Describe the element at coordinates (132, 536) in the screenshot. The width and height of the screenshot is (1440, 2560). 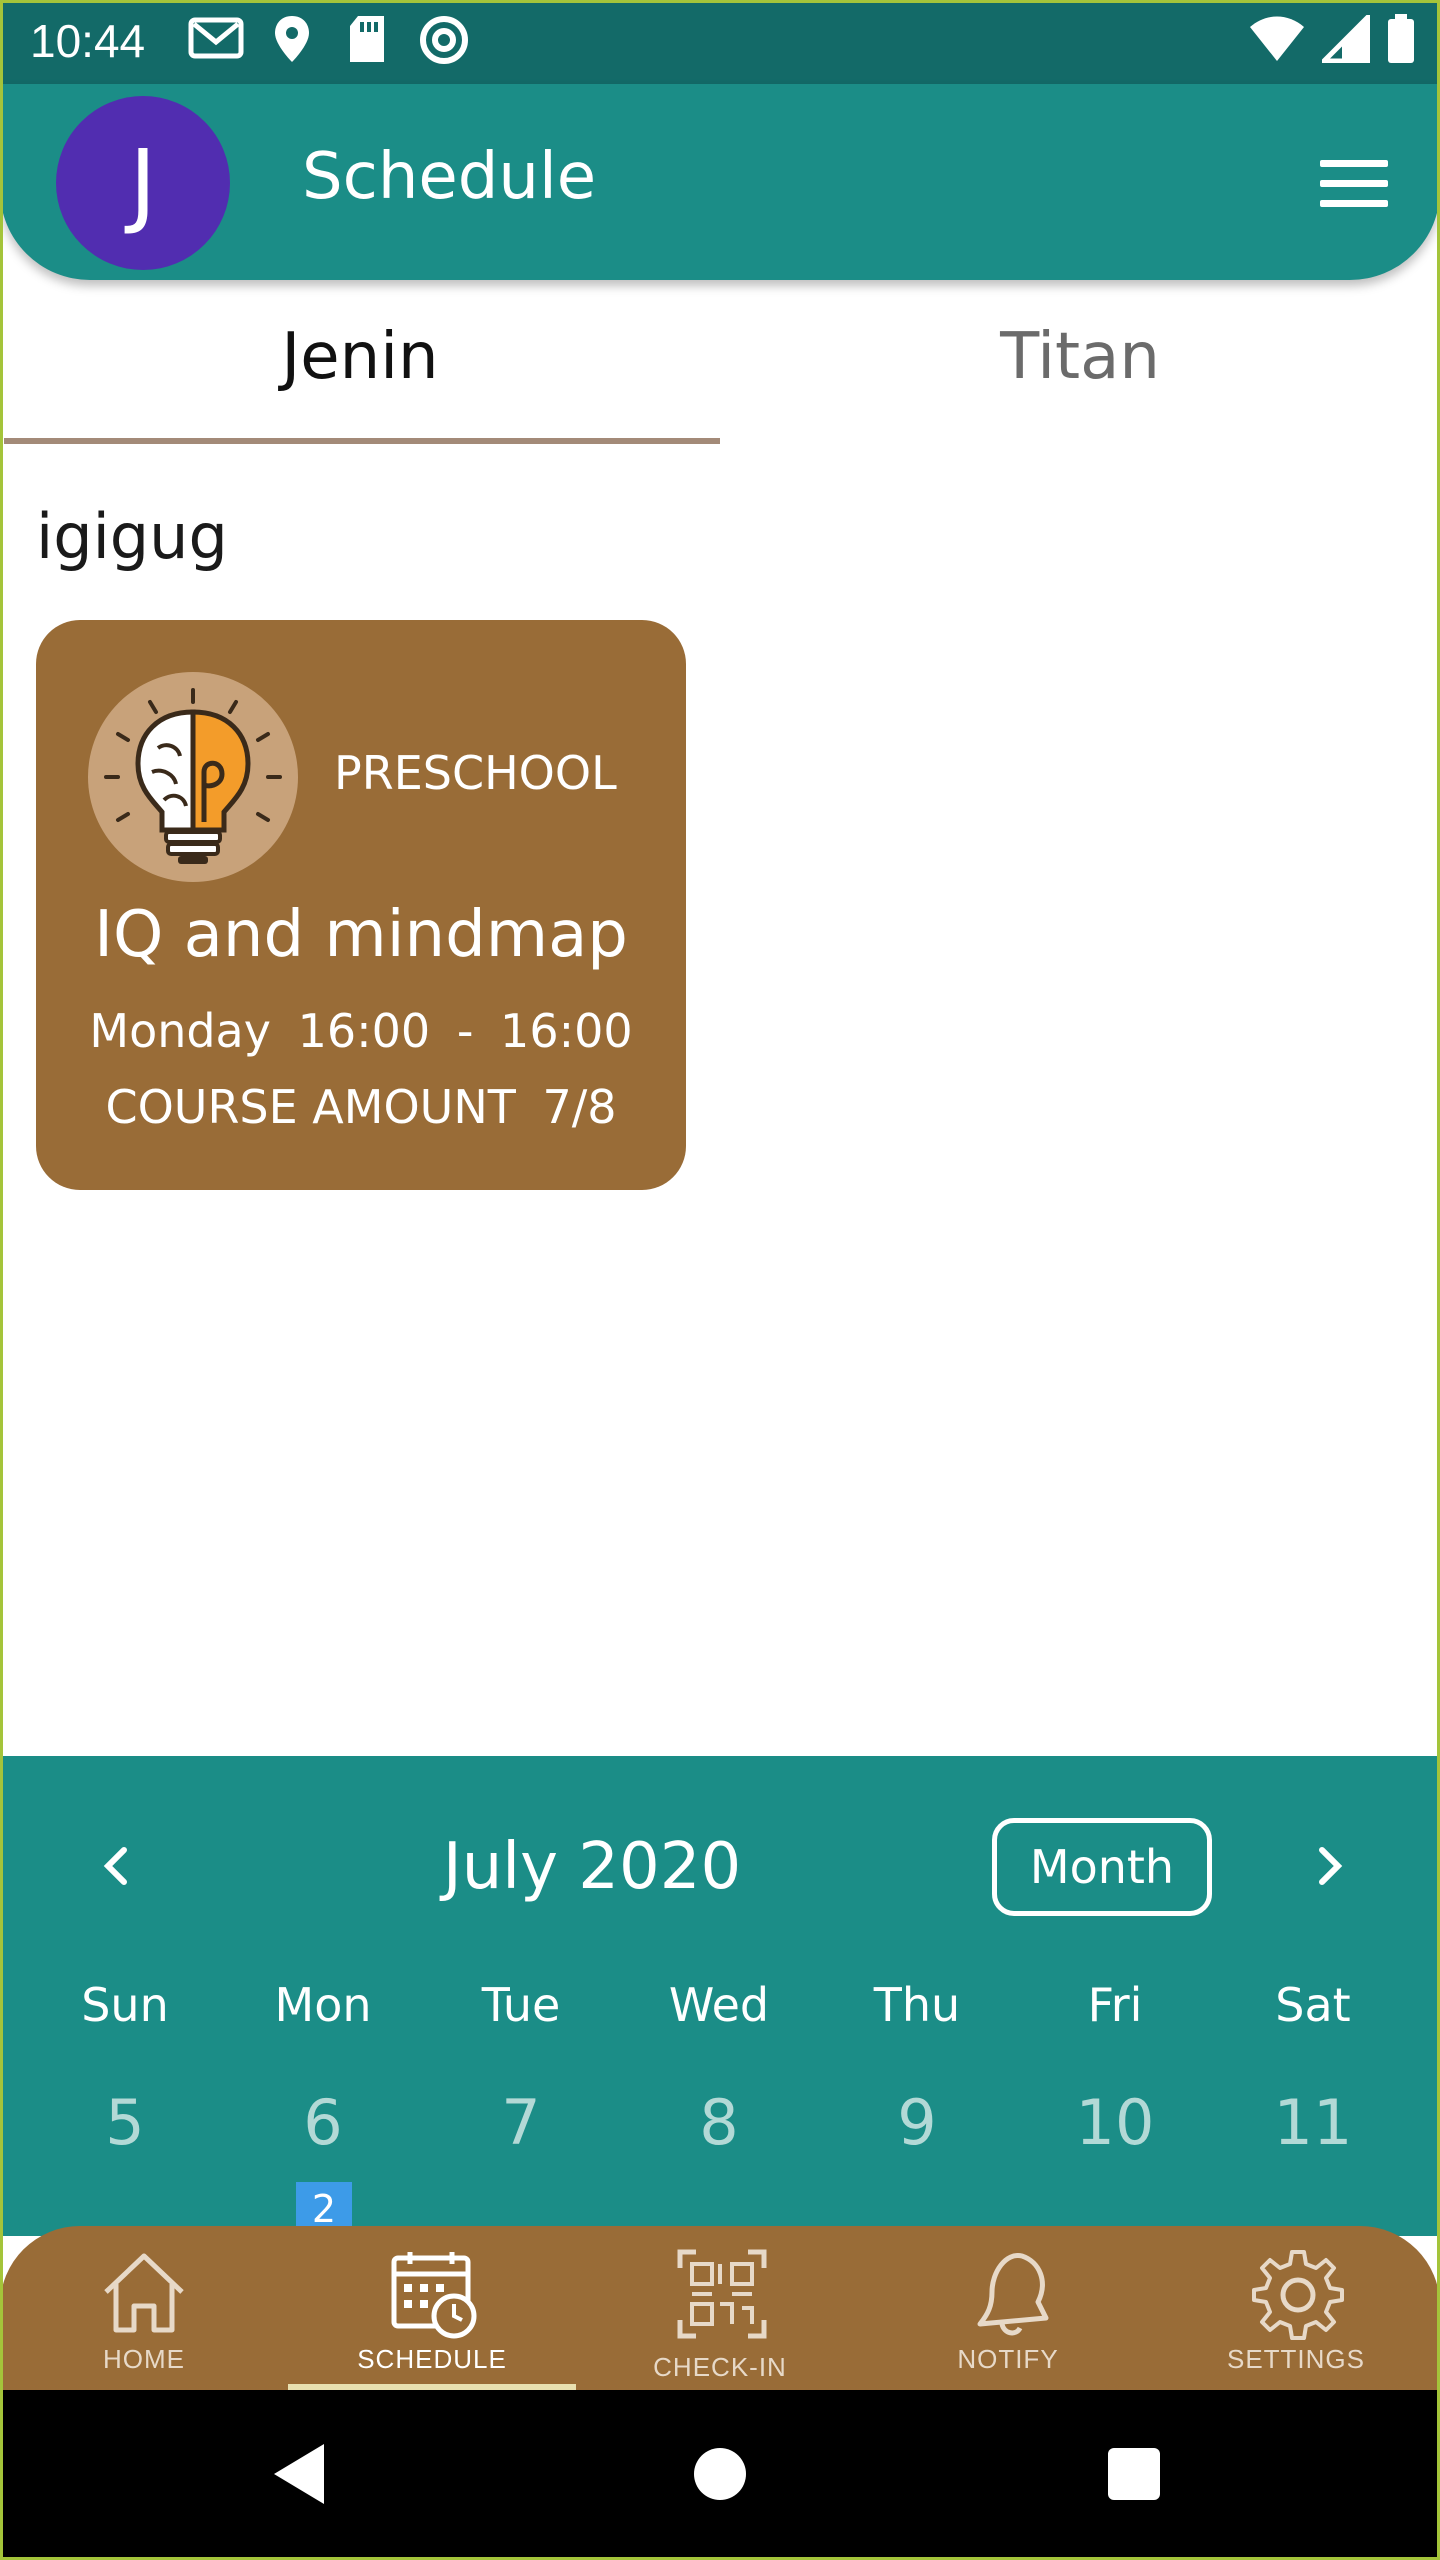
I see `group-label: igigug` at that location.